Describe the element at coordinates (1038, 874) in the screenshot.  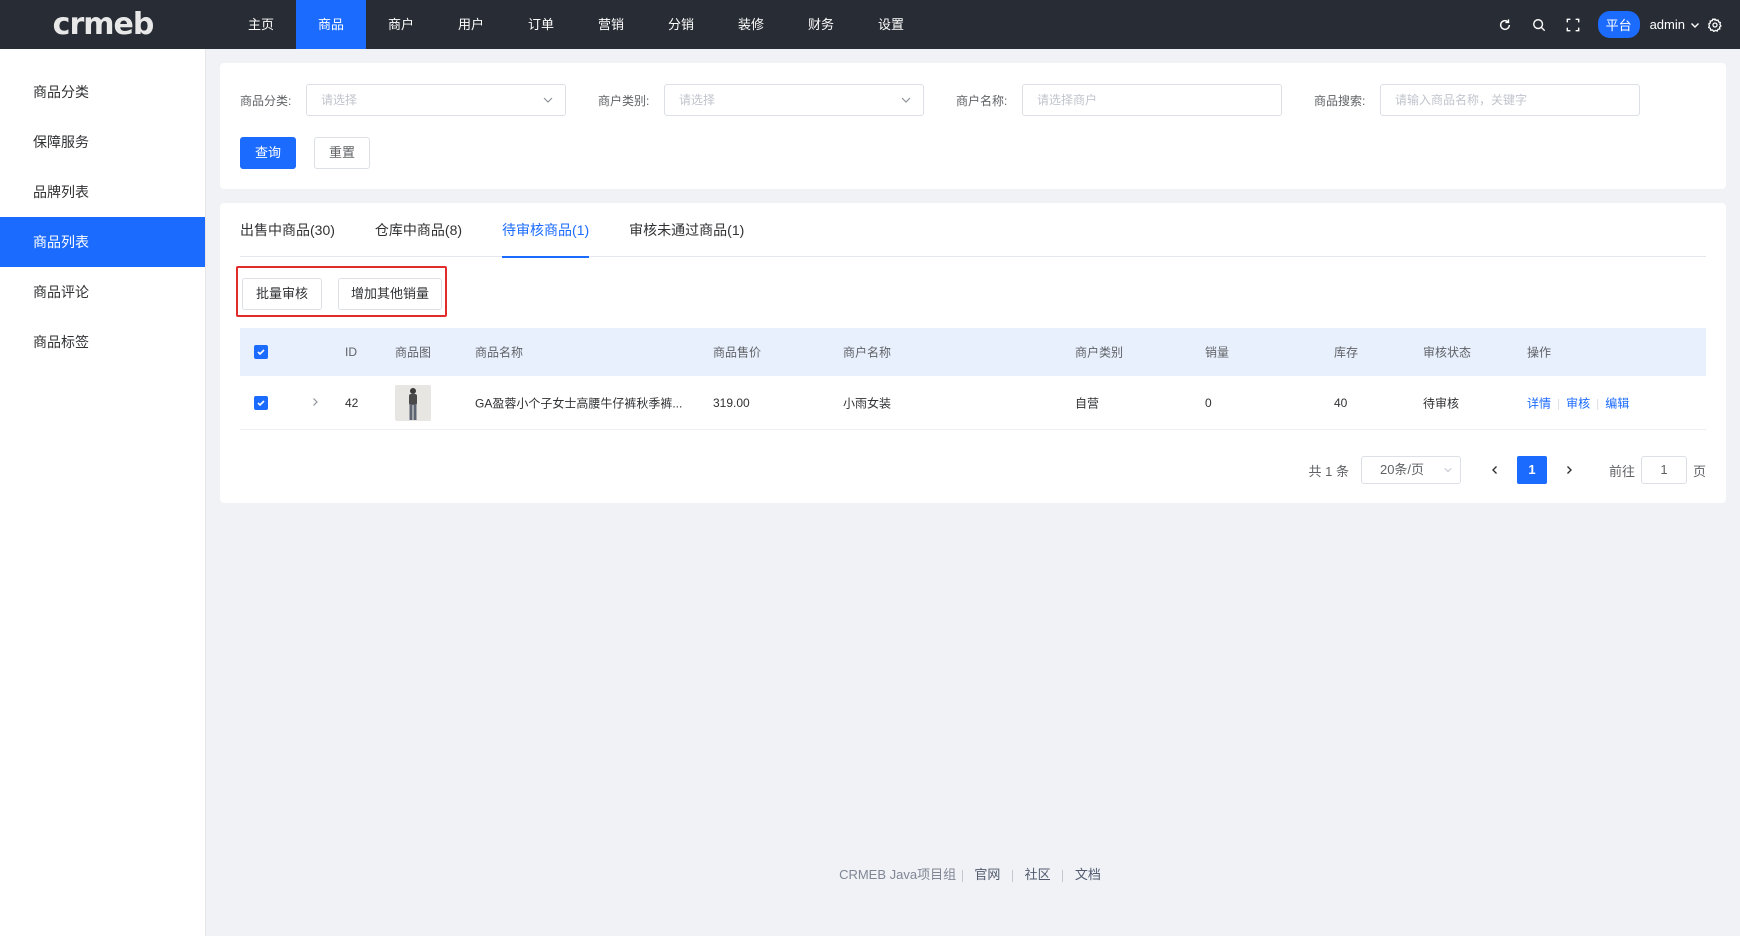
I see `footer-link-community: 社区` at that location.